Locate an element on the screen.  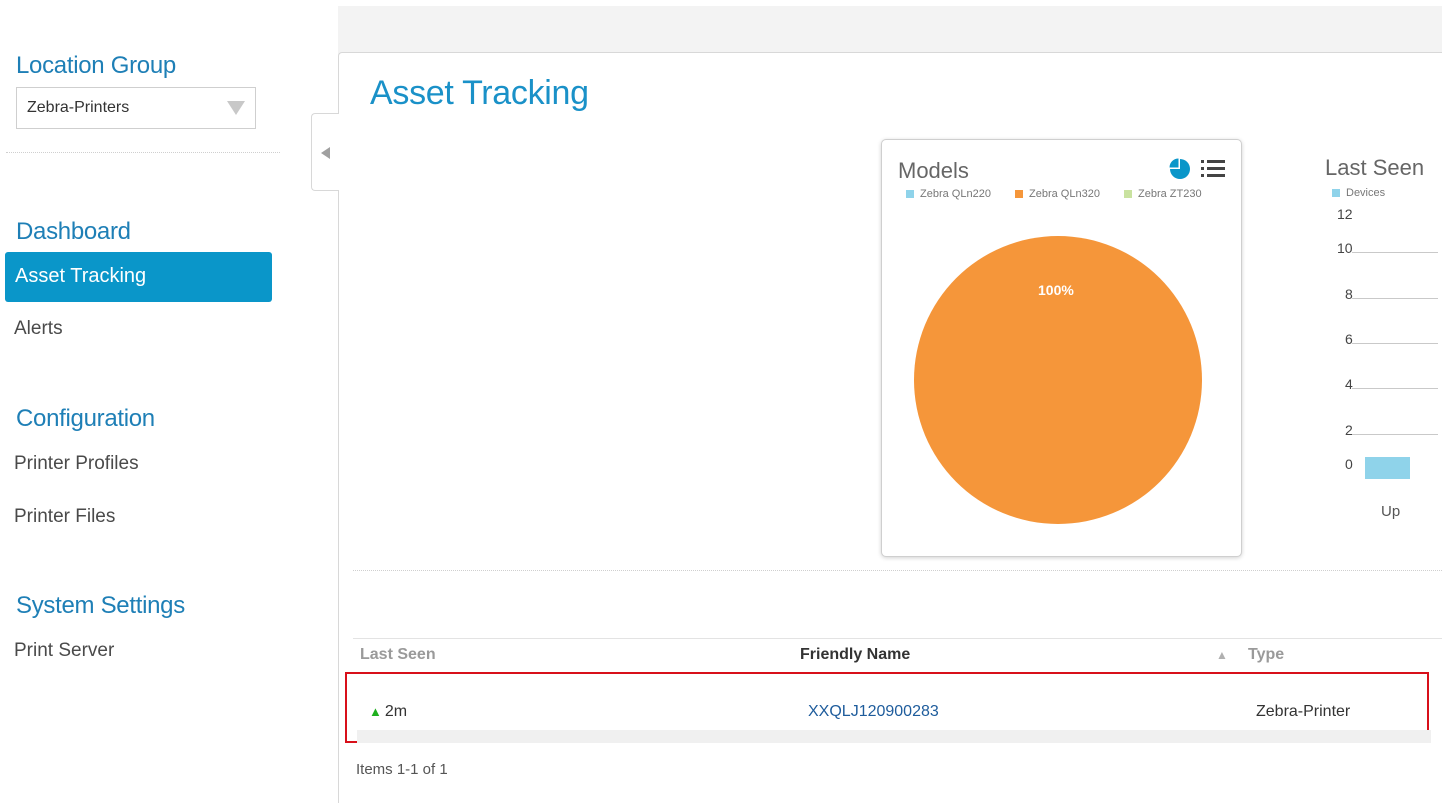
legend-label: Zebra ZT230 is located at coordinates (1170, 194).